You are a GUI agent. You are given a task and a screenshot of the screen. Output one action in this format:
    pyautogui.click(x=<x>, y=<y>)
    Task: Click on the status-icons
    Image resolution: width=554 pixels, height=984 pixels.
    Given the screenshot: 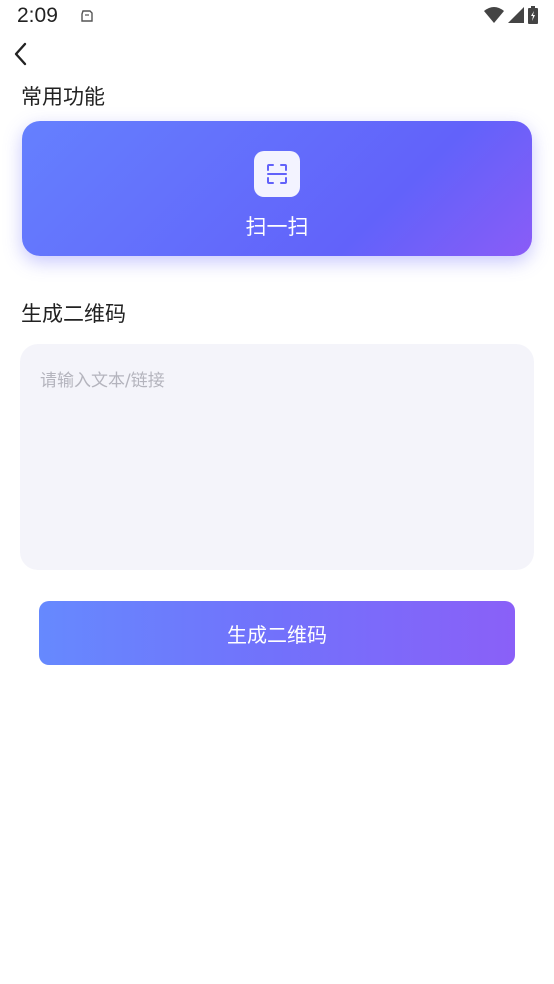 What is the action you would take?
    pyautogui.click(x=511, y=17)
    